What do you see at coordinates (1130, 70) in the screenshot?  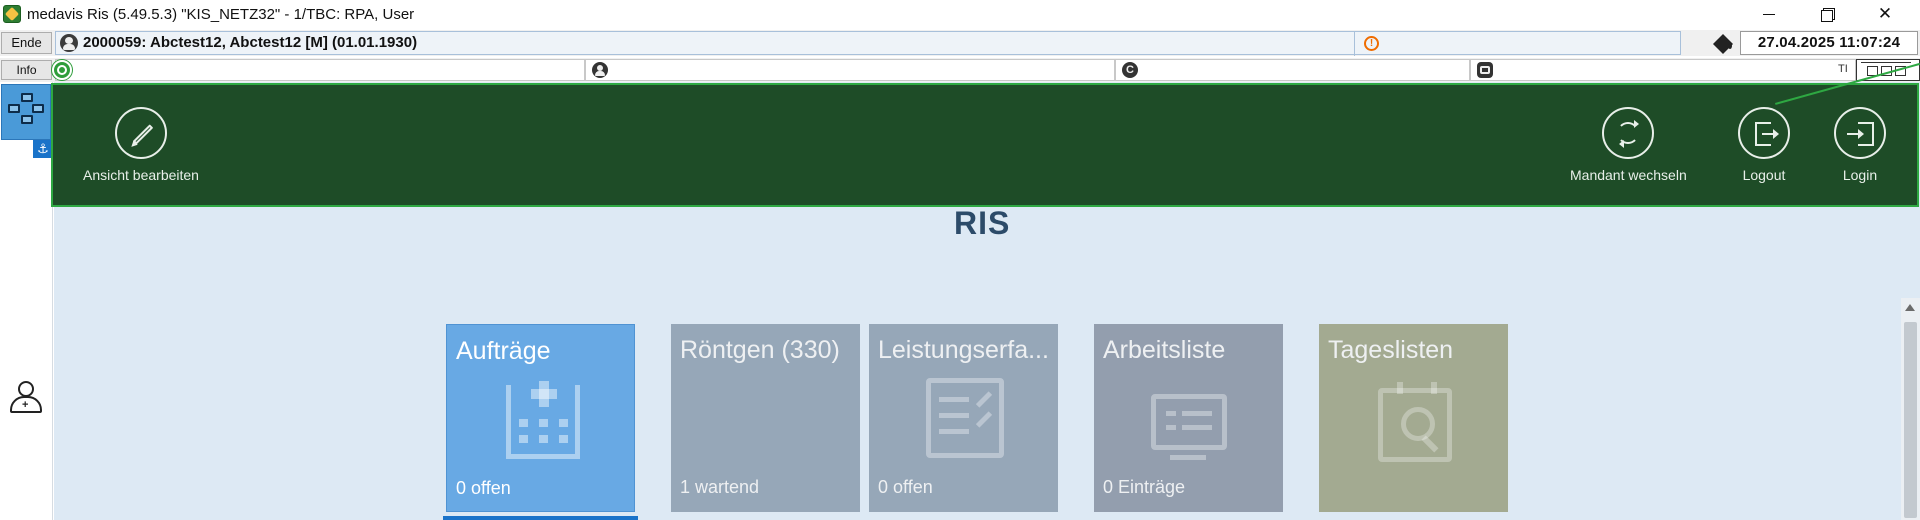 I see `c-circle-icon` at bounding box center [1130, 70].